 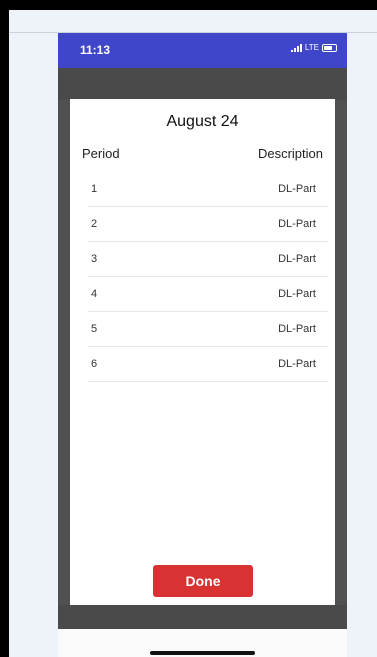 I want to click on period-column-header: Period, so click(x=101, y=153).